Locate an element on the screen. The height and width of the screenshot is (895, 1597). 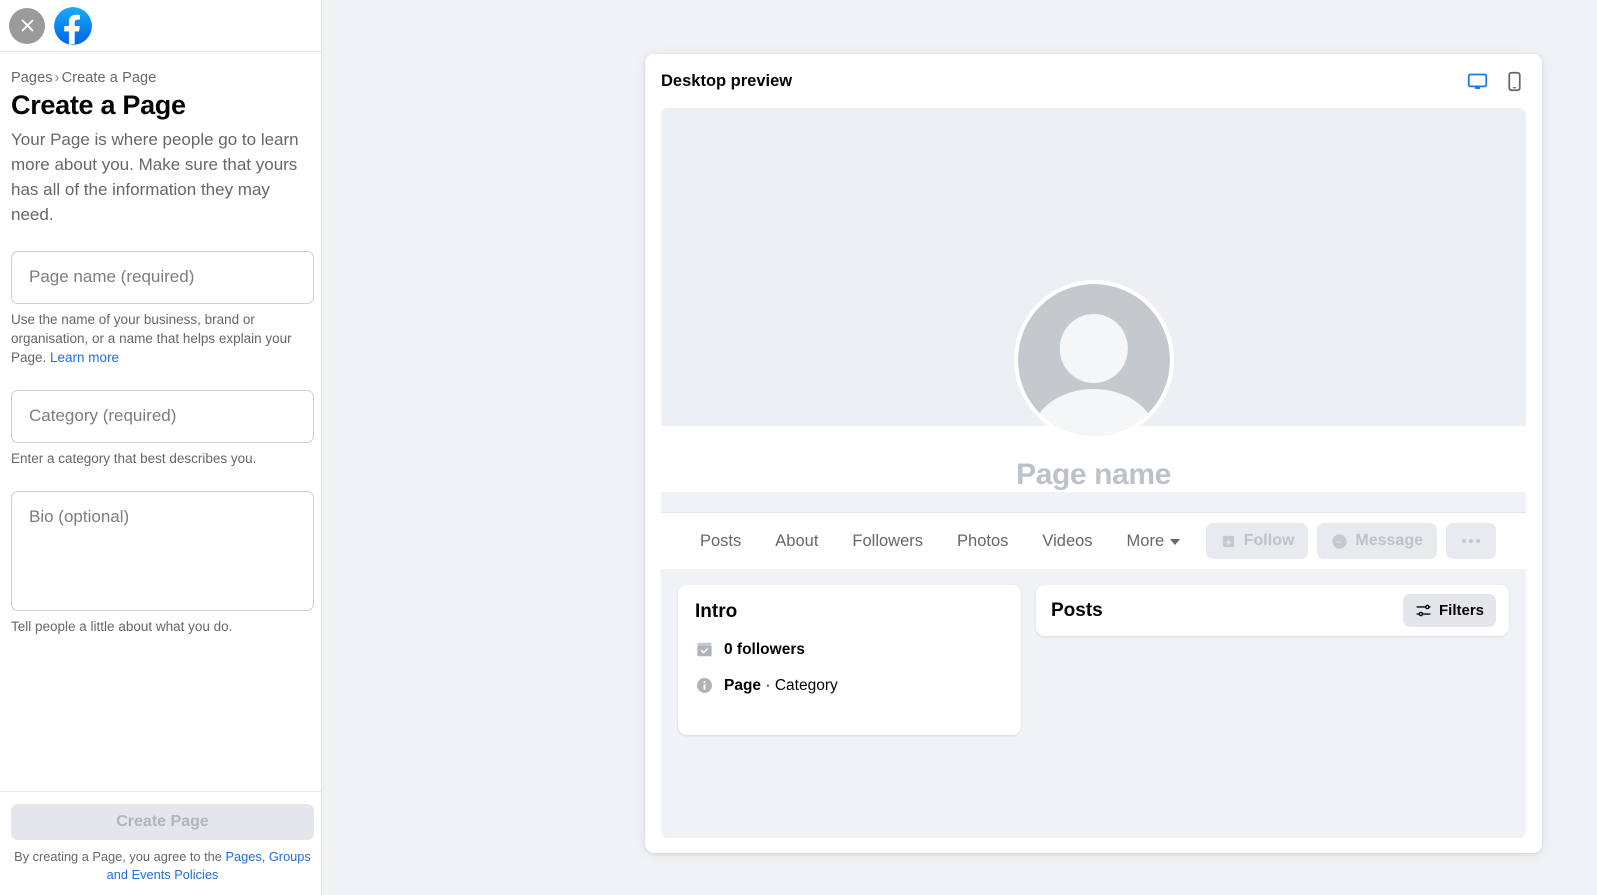
bio-textarea is located at coordinates (162, 551).